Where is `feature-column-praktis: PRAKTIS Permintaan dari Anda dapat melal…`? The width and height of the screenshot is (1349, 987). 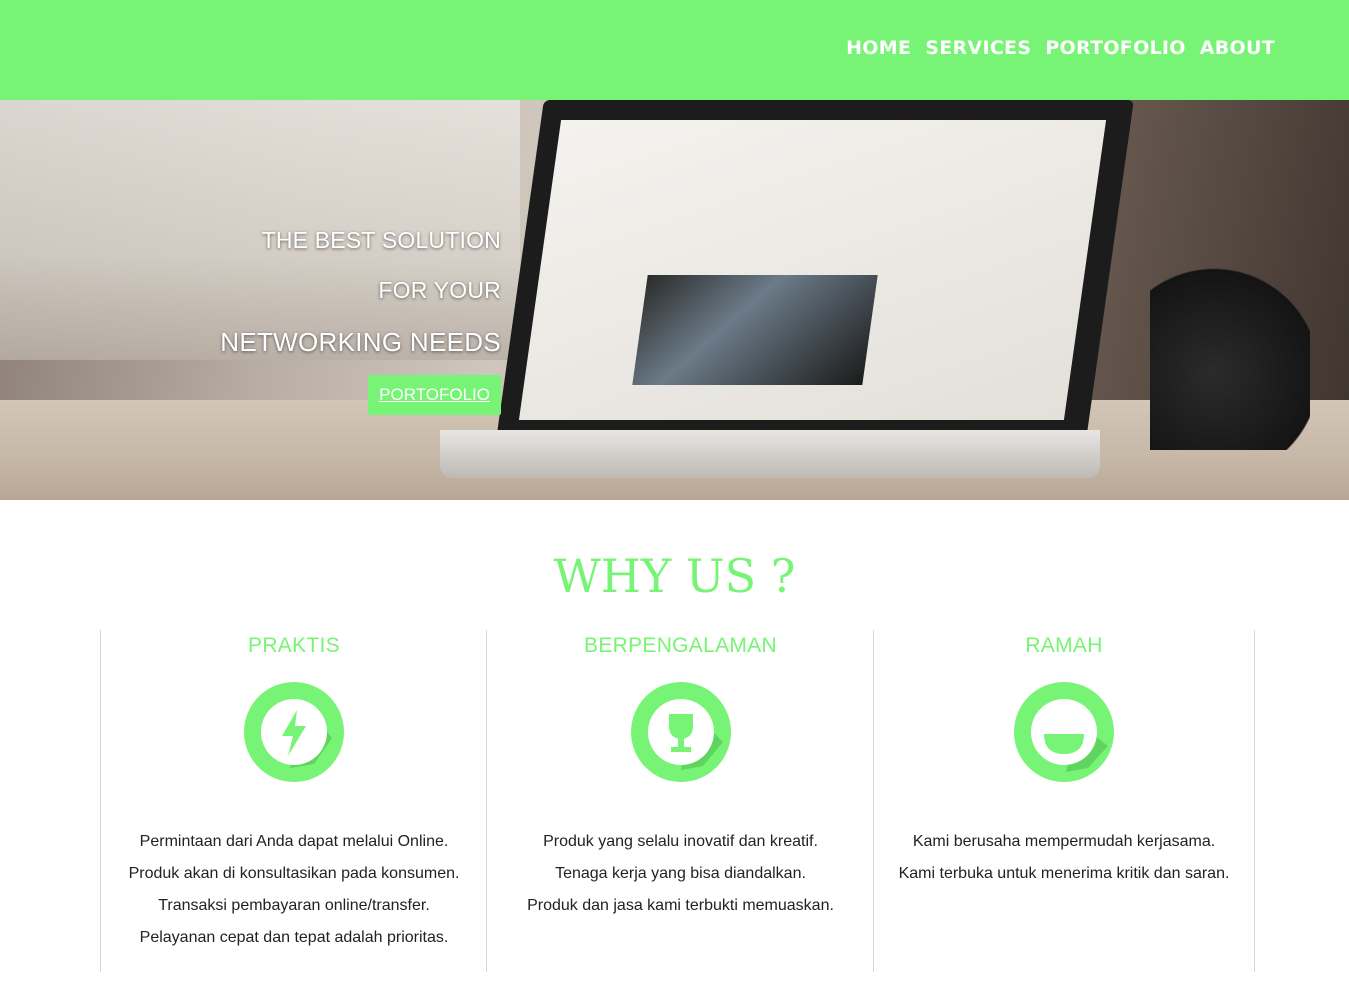 feature-column-praktis: PRAKTIS Permintaan dari Anda dapat melal… is located at coordinates (293, 801).